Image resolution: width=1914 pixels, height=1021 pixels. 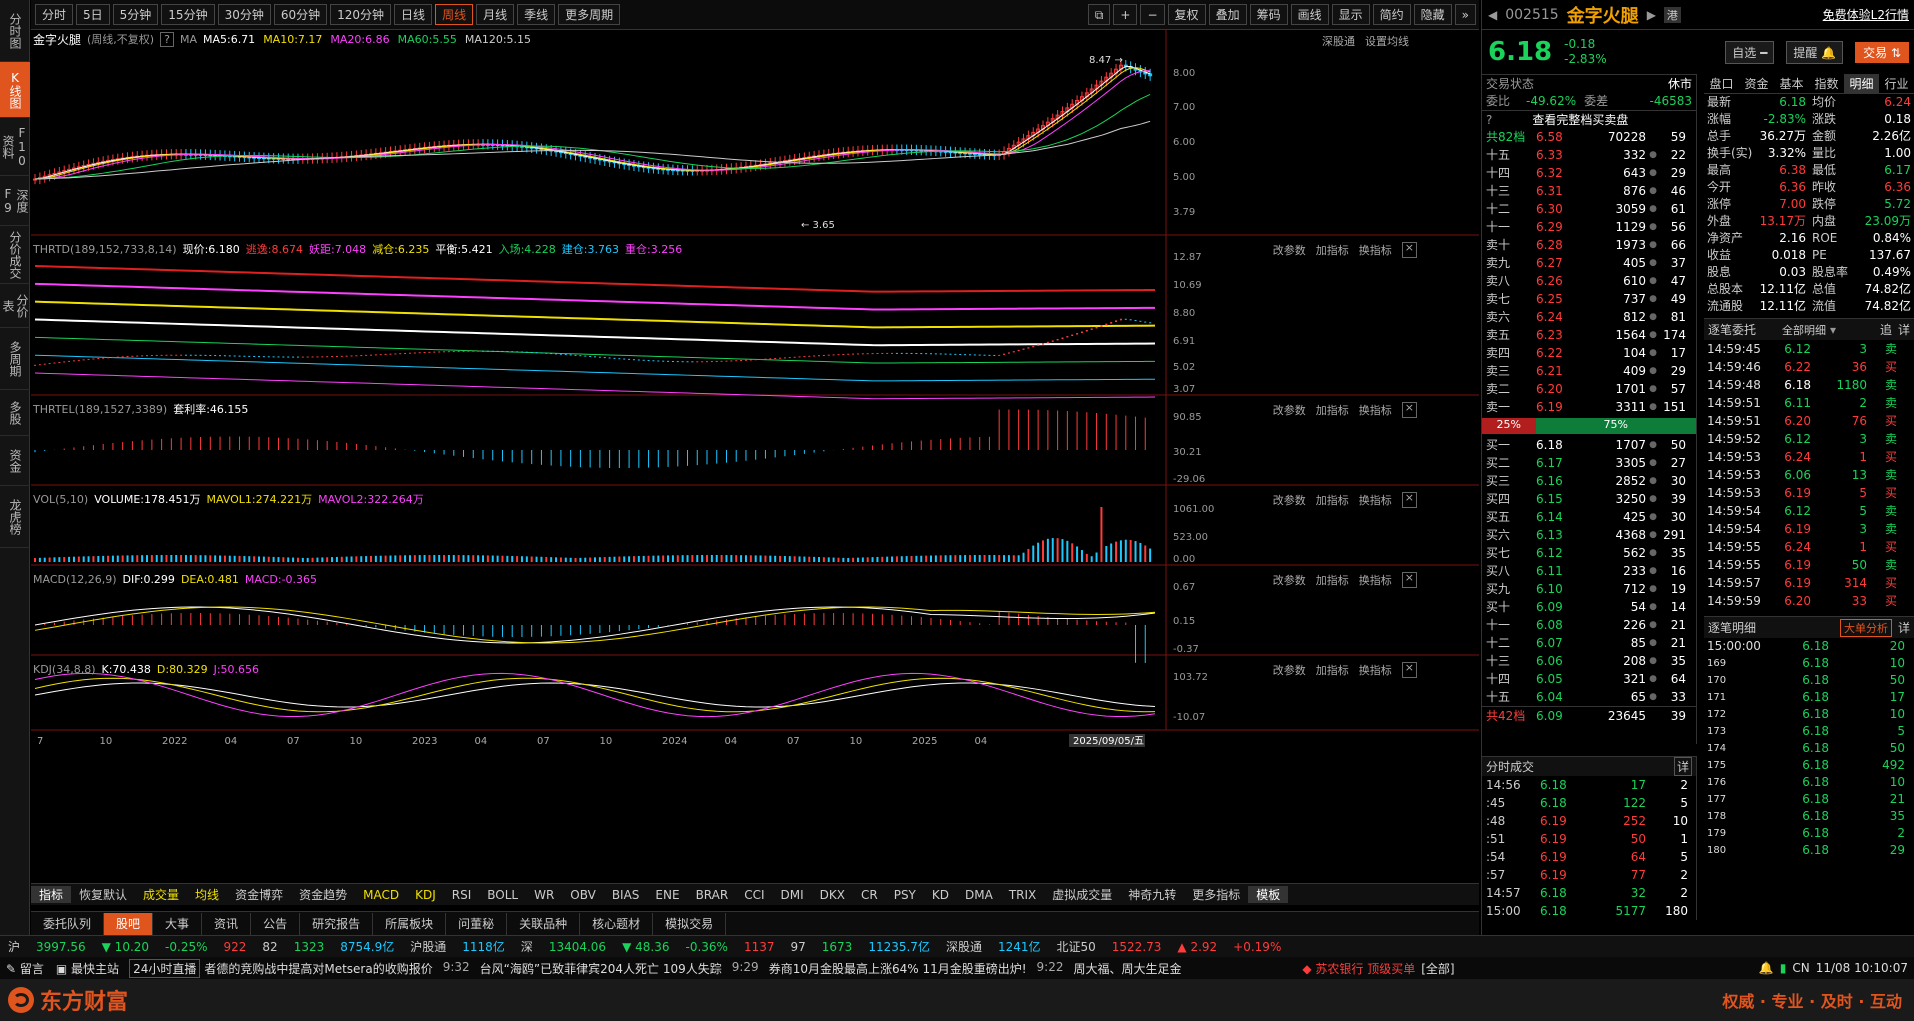 I want to click on period-button: 日线, so click(x=413, y=14).